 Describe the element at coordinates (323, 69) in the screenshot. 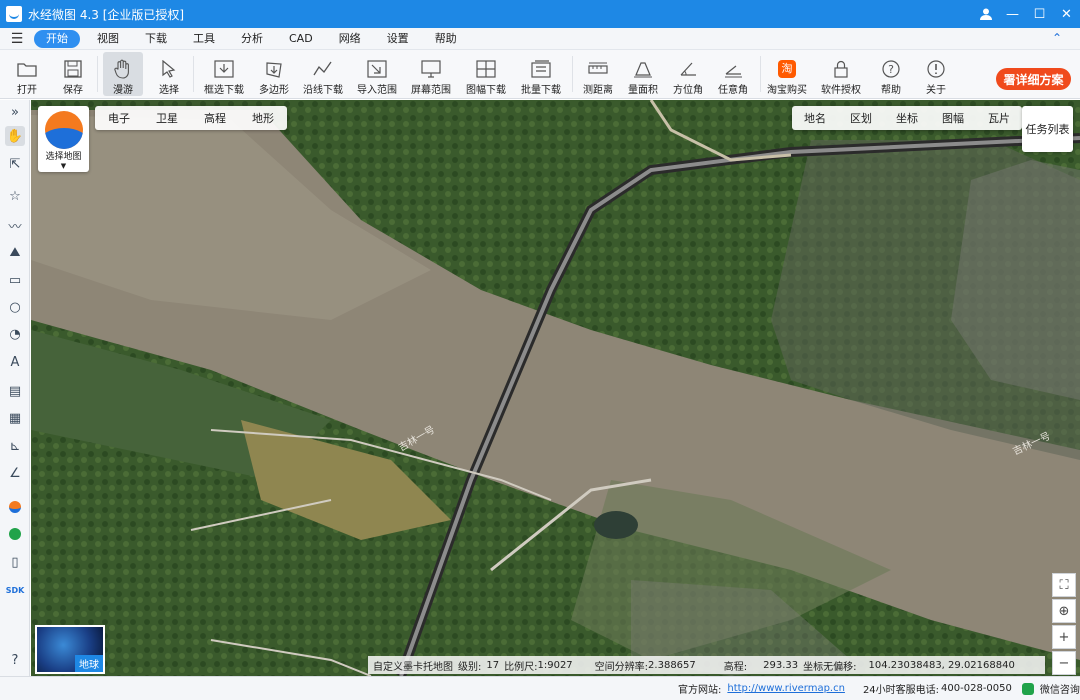

I see `line-download-icon` at that location.